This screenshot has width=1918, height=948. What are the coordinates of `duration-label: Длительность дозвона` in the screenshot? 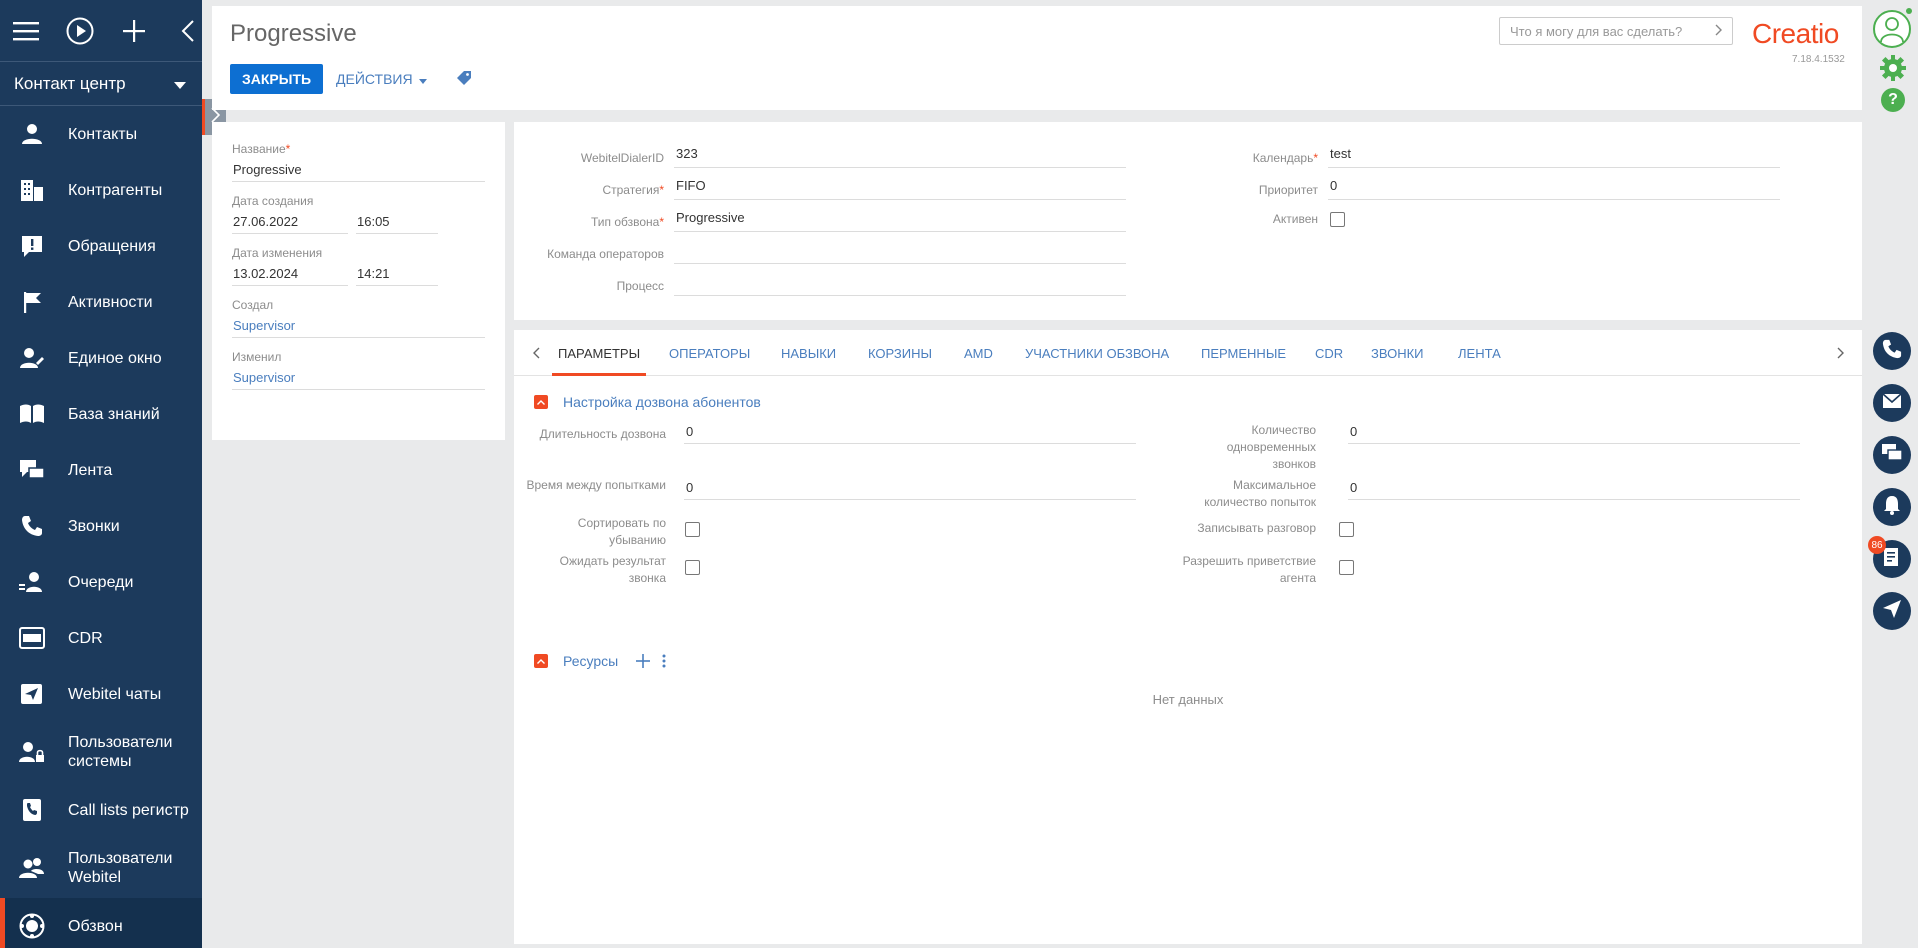 It's located at (602, 434).